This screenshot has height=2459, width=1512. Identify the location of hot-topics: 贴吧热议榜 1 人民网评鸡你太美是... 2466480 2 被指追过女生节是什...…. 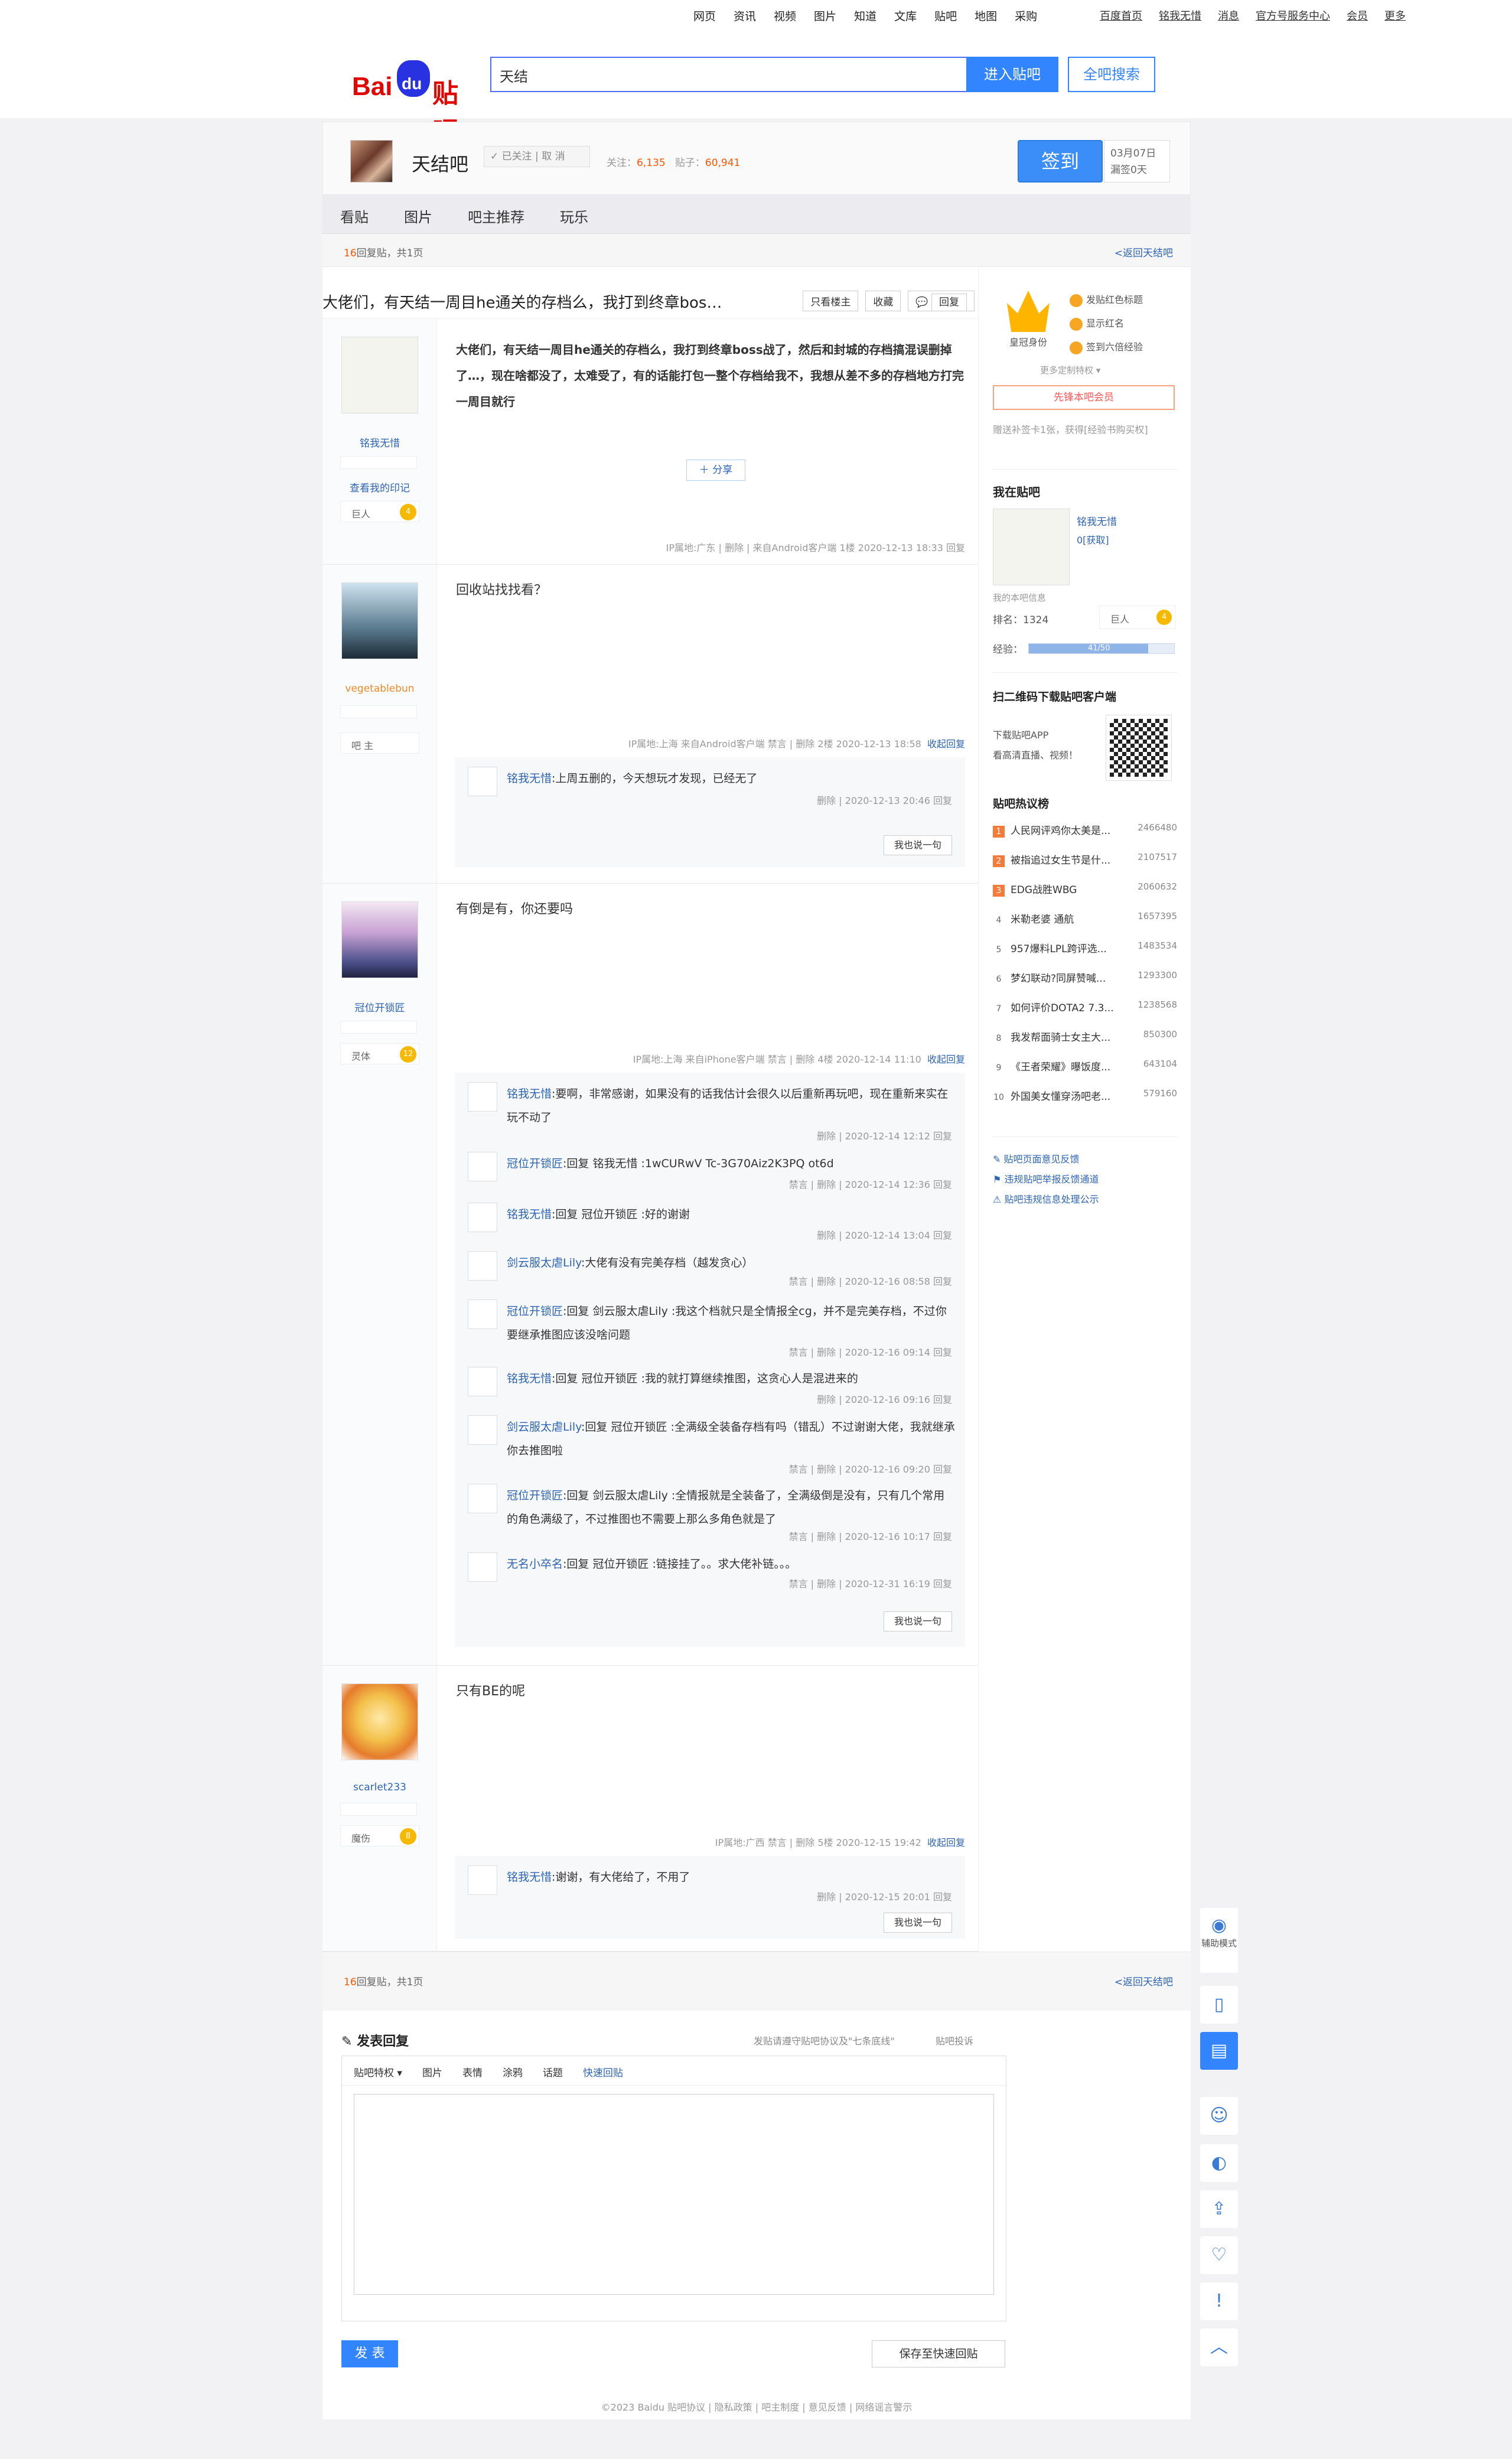
(1085, 950).